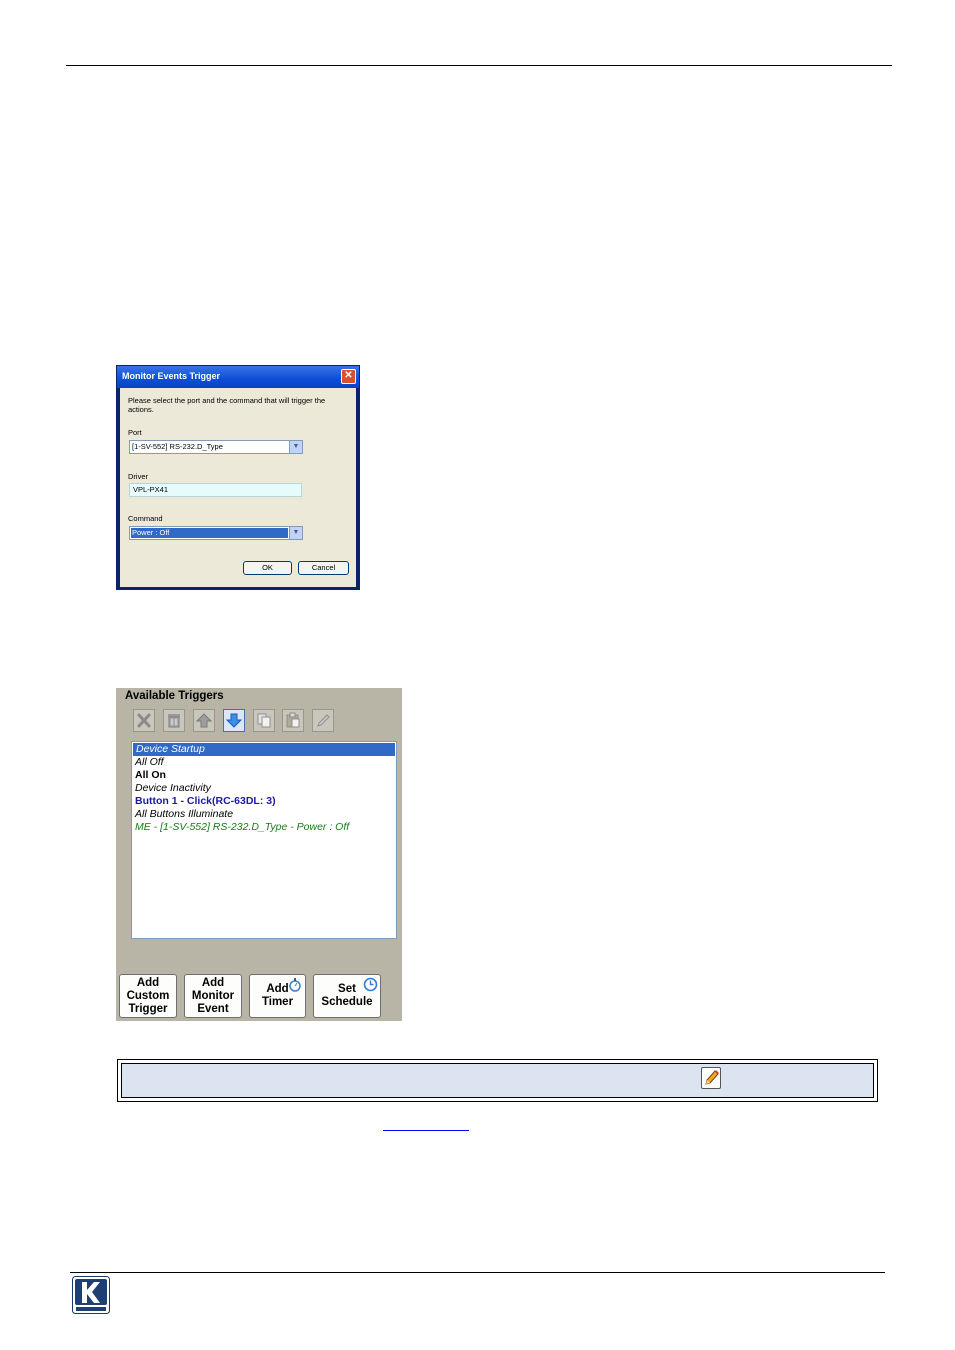 This screenshot has width=955, height=1350. I want to click on stopwatch-icon, so click(295, 985).